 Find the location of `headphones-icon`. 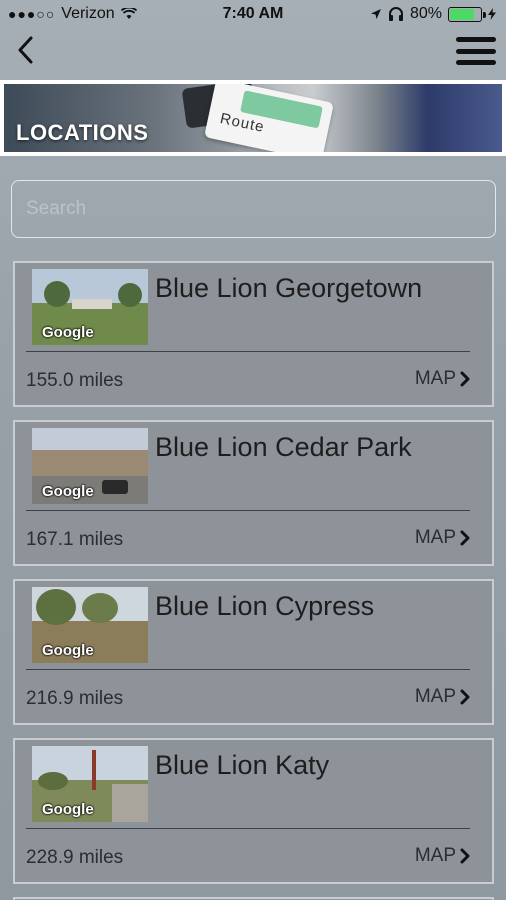

headphones-icon is located at coordinates (395, 14).